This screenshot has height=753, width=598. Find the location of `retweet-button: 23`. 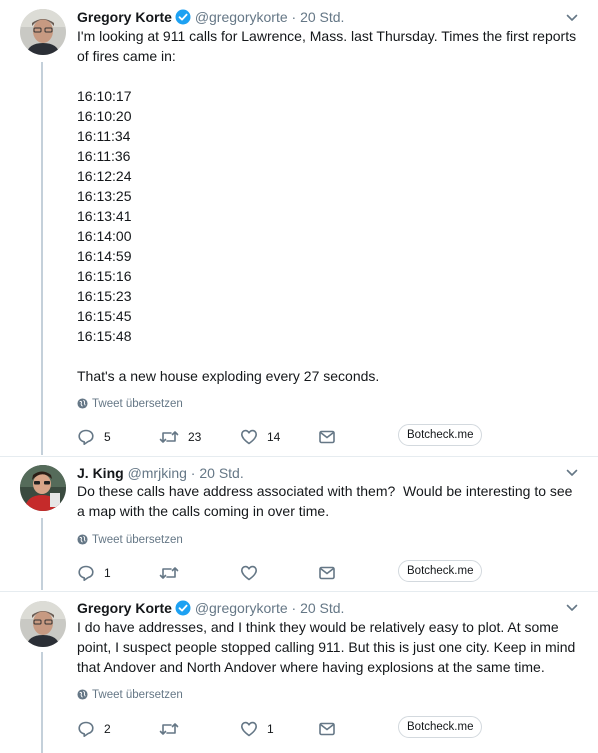

retweet-button: 23 is located at coordinates (180, 437).